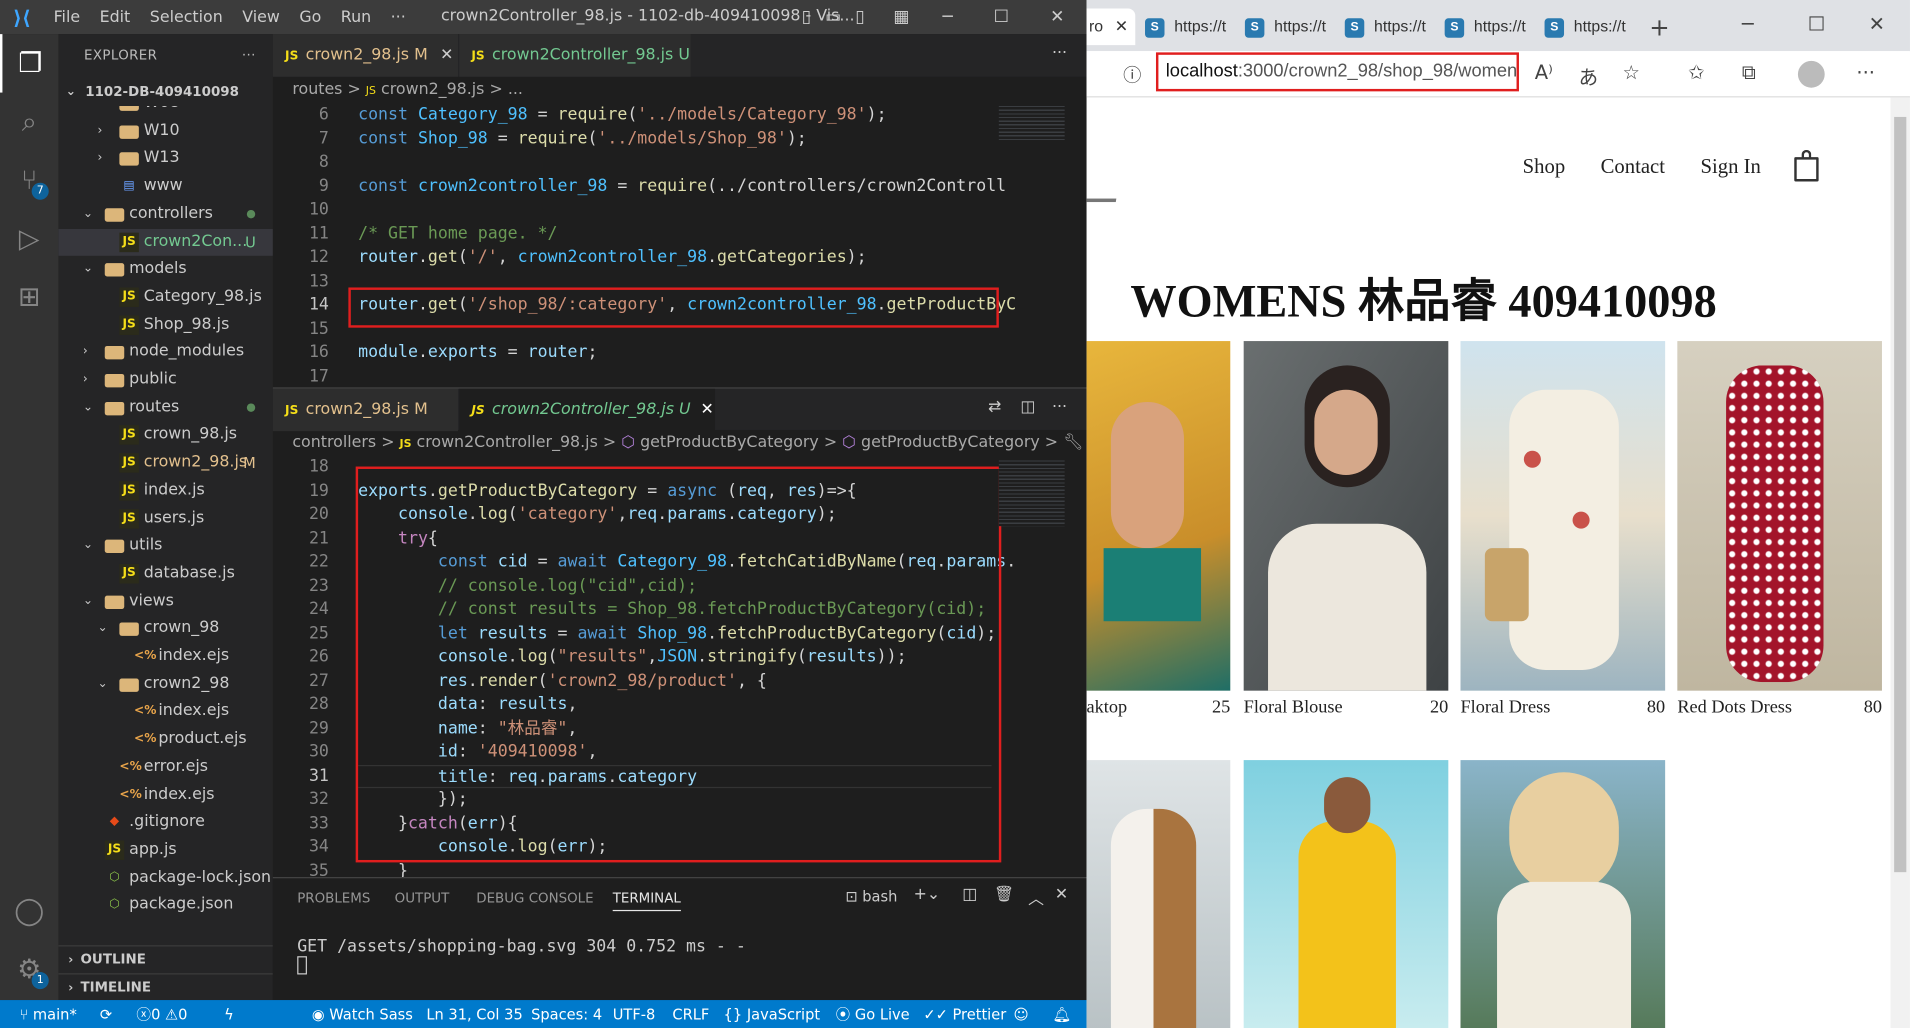 The image size is (1910, 1028). Describe the element at coordinates (165, 904) in the screenshot. I see `tree-item: ⬡ package.json` at that location.